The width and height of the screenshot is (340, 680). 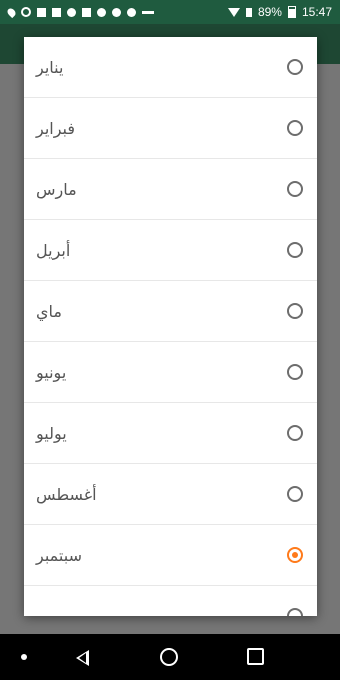 I want to click on month-option: ماي, so click(x=170, y=311).